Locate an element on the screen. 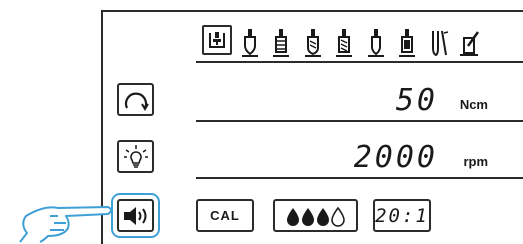 This screenshot has width=523, height=244. rotation-arrow-icon is located at coordinates (136, 101).